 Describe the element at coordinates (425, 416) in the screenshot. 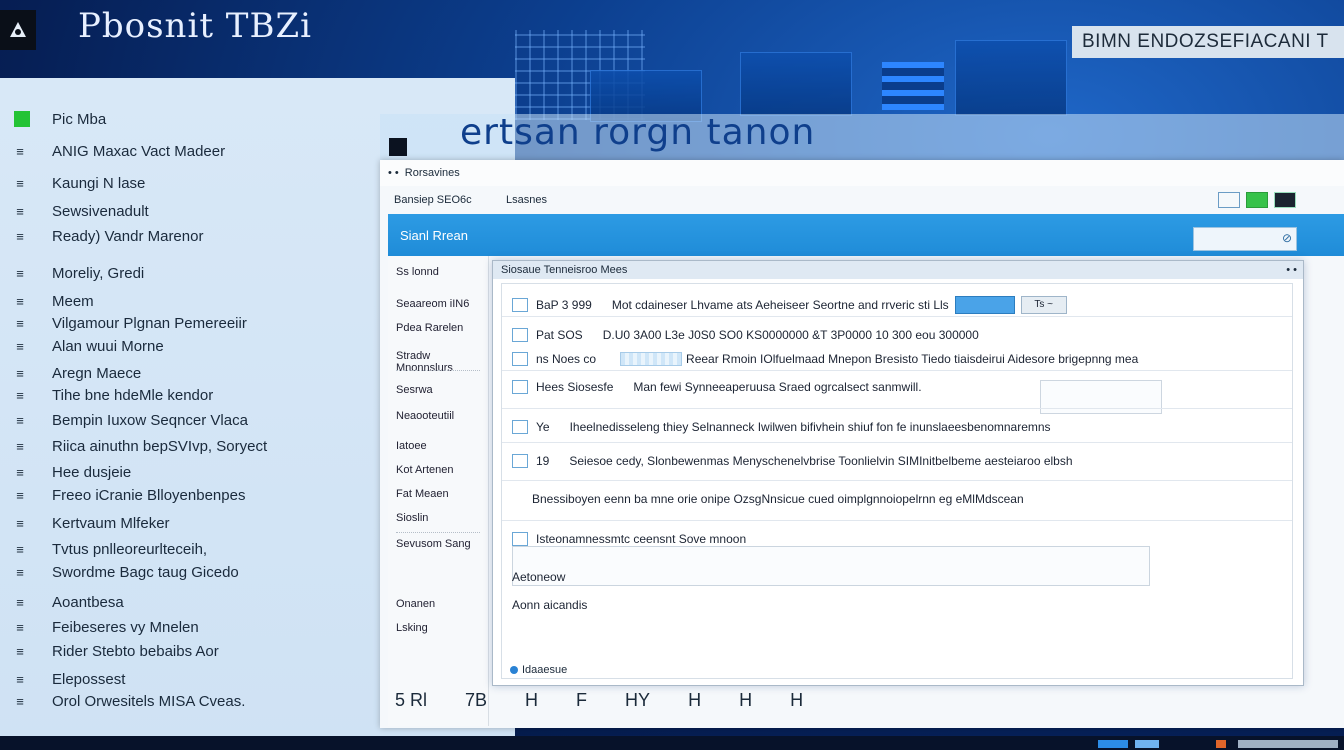

I see `left-pane-item: Neaooteutiil` at that location.